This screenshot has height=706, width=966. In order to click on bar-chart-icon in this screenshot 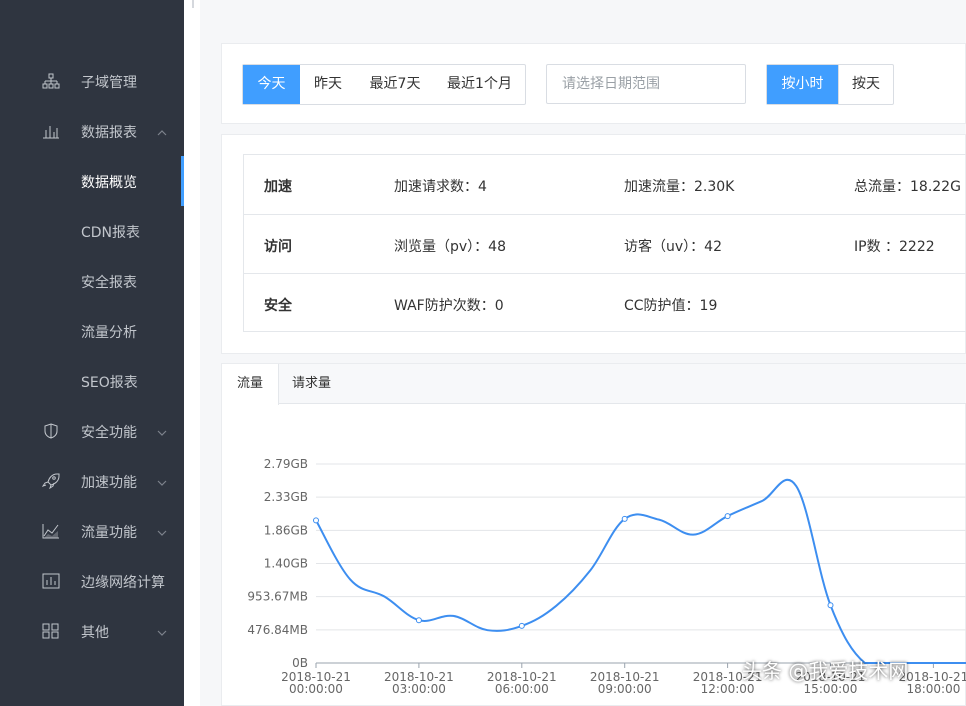, I will do `click(51, 131)`.